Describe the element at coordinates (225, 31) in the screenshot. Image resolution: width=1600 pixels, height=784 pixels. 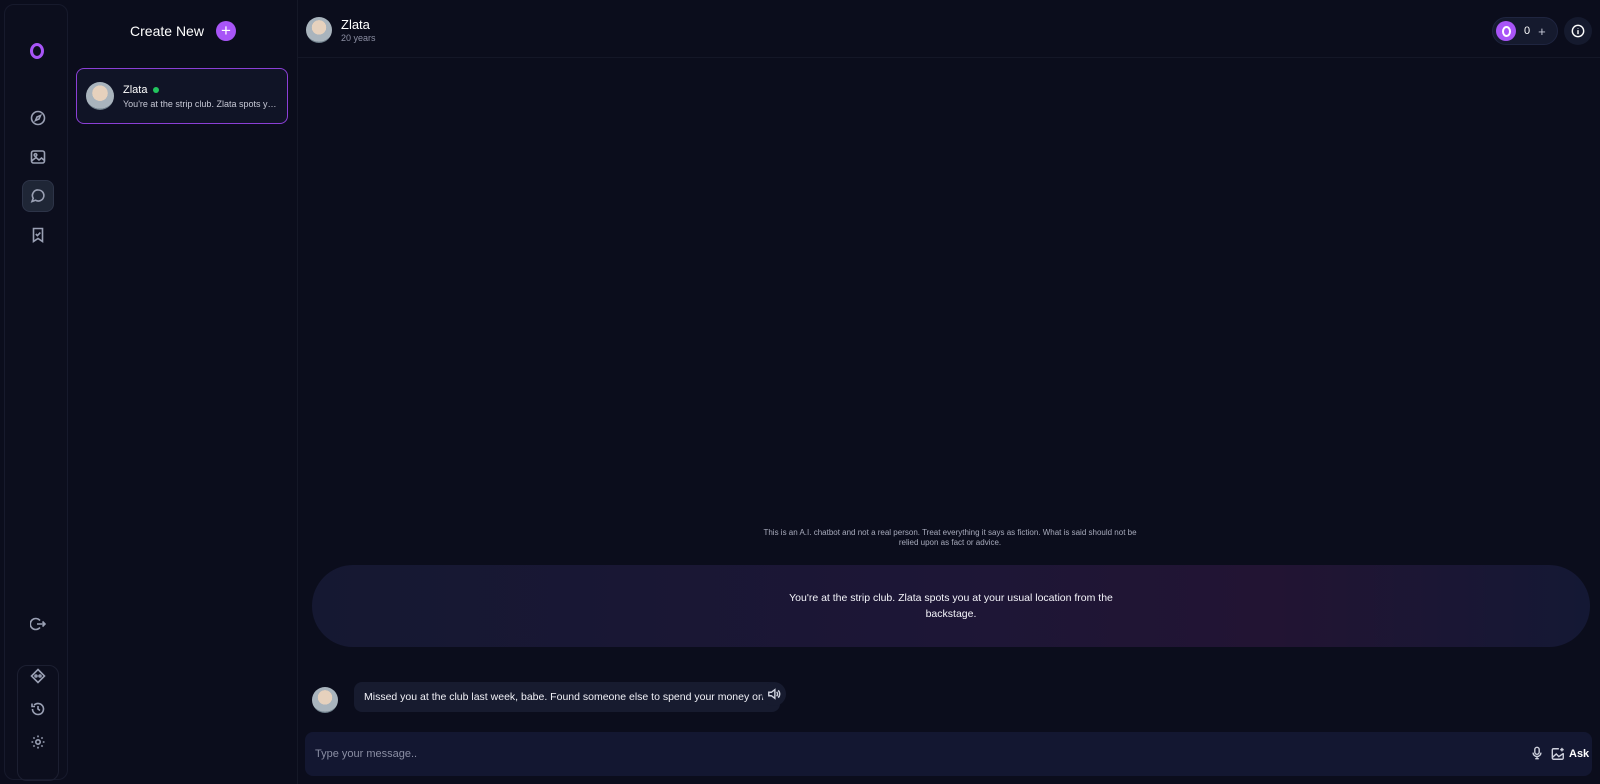
I see `create-new-button: +` at that location.